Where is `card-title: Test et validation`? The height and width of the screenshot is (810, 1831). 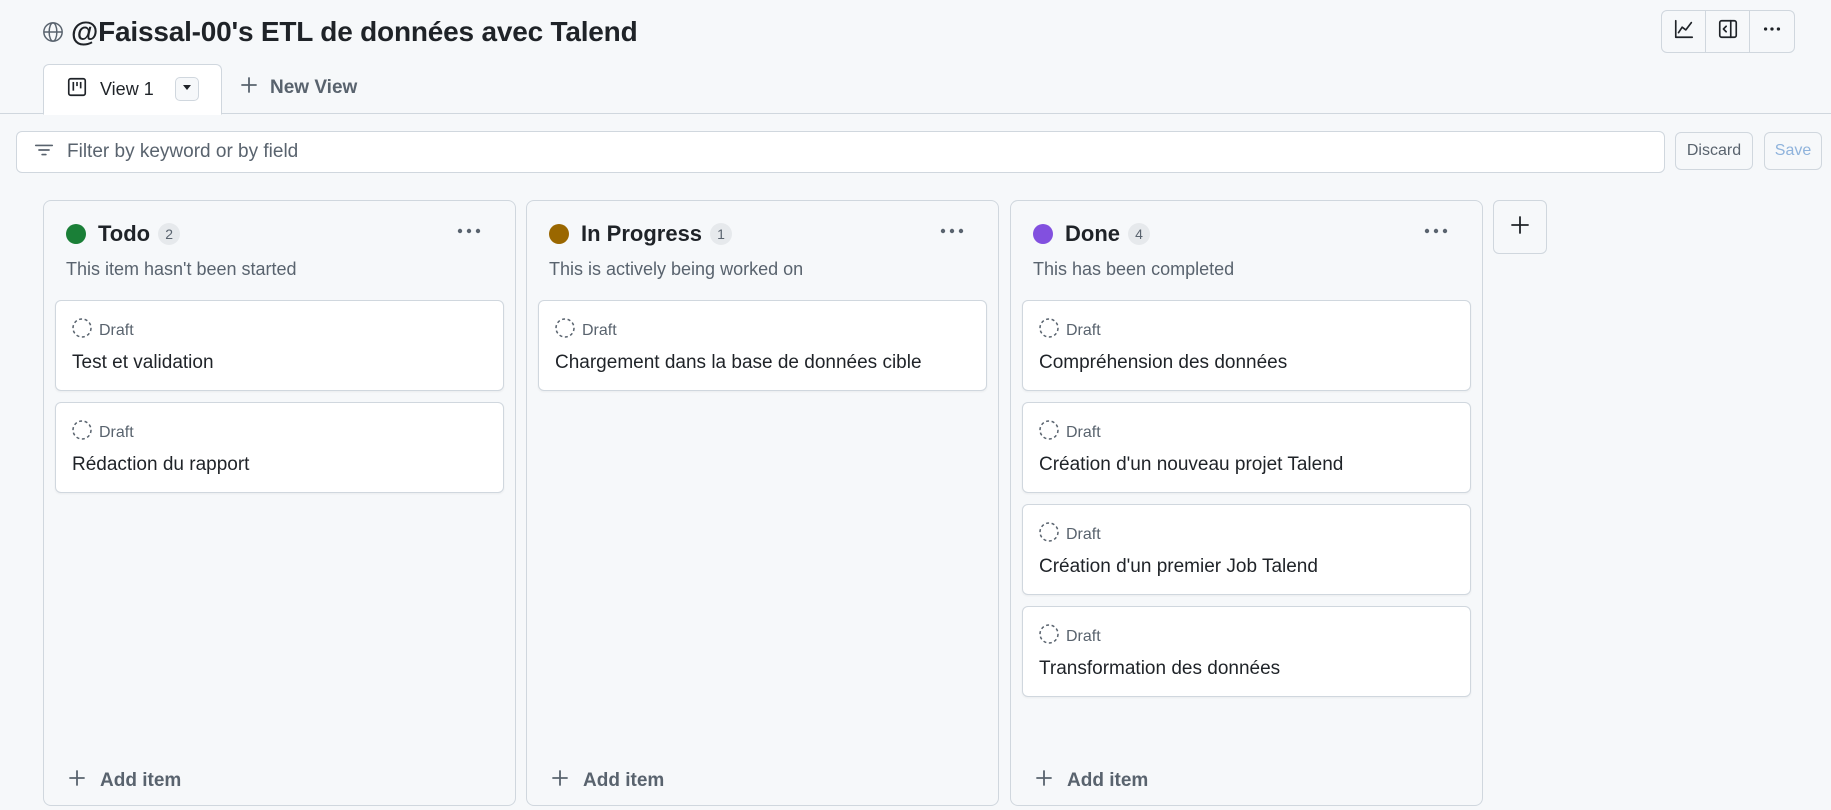
card-title: Test et validation is located at coordinates (143, 363).